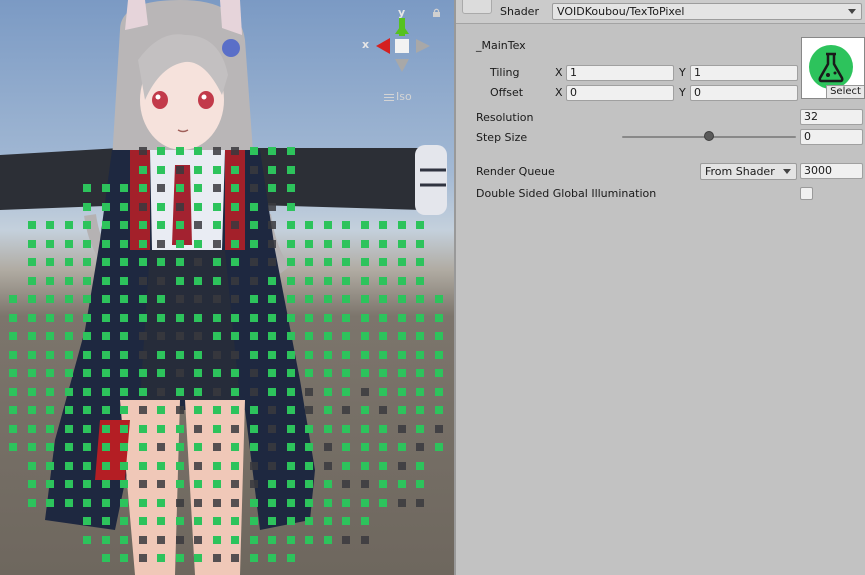 This screenshot has width=865, height=575. What do you see at coordinates (833, 68) in the screenshot?
I see `main-tex-slot: Select` at bounding box center [833, 68].